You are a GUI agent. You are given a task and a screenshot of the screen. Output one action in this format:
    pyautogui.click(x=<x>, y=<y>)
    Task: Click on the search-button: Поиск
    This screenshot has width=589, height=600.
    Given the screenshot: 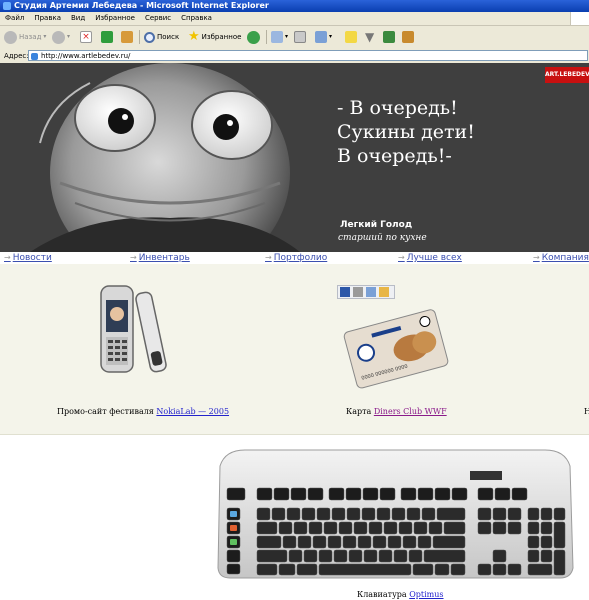 What is the action you would take?
    pyautogui.click(x=161, y=37)
    